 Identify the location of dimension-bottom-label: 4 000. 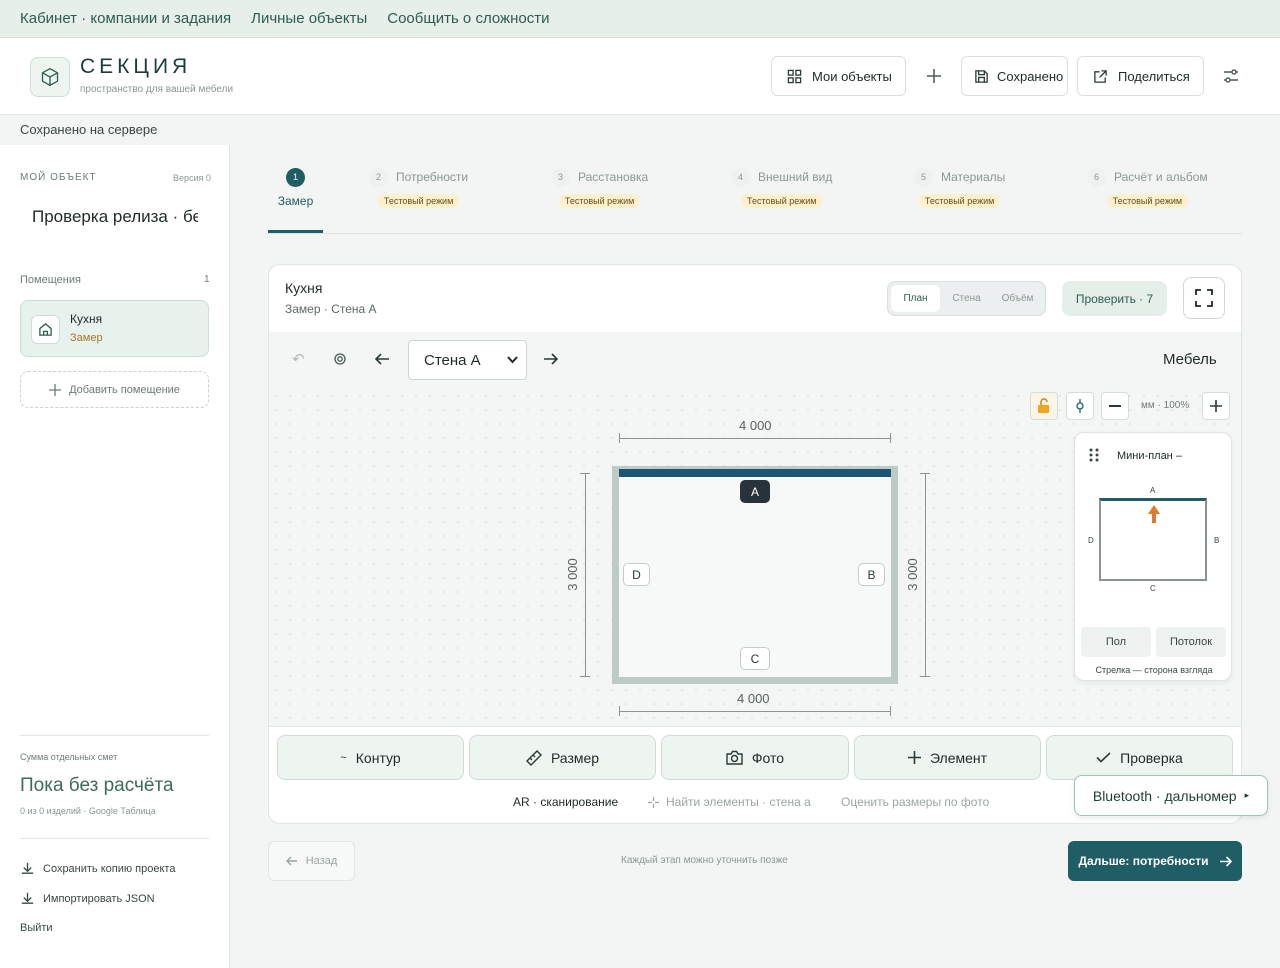
(753, 698).